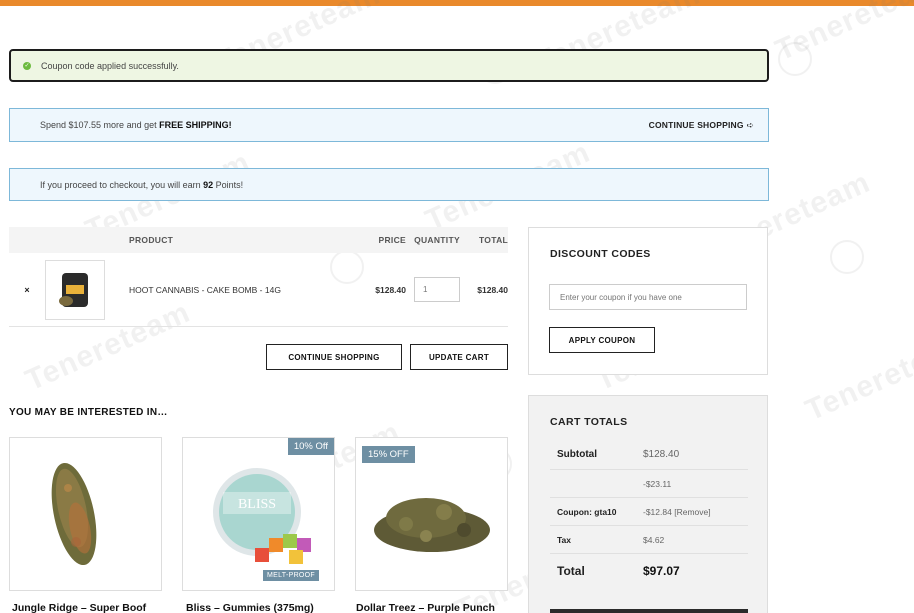  What do you see at coordinates (27, 290) in the screenshot?
I see `remove-item-button: ×` at bounding box center [27, 290].